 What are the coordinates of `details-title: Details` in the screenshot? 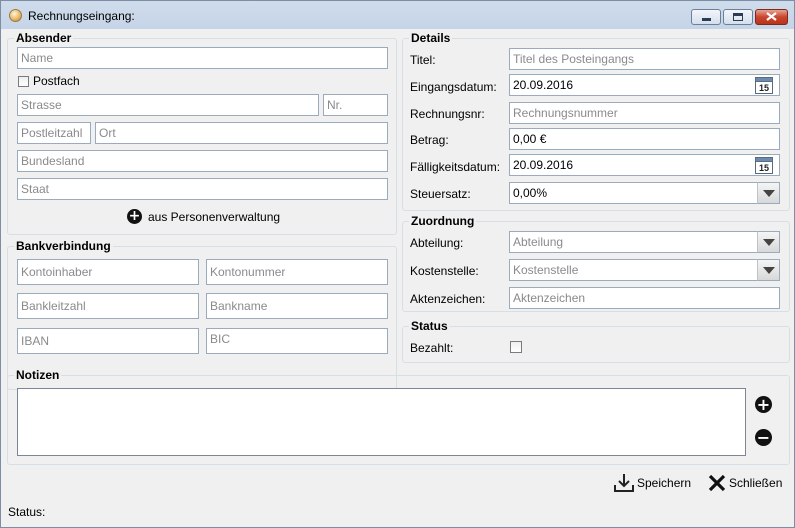 It's located at (431, 38).